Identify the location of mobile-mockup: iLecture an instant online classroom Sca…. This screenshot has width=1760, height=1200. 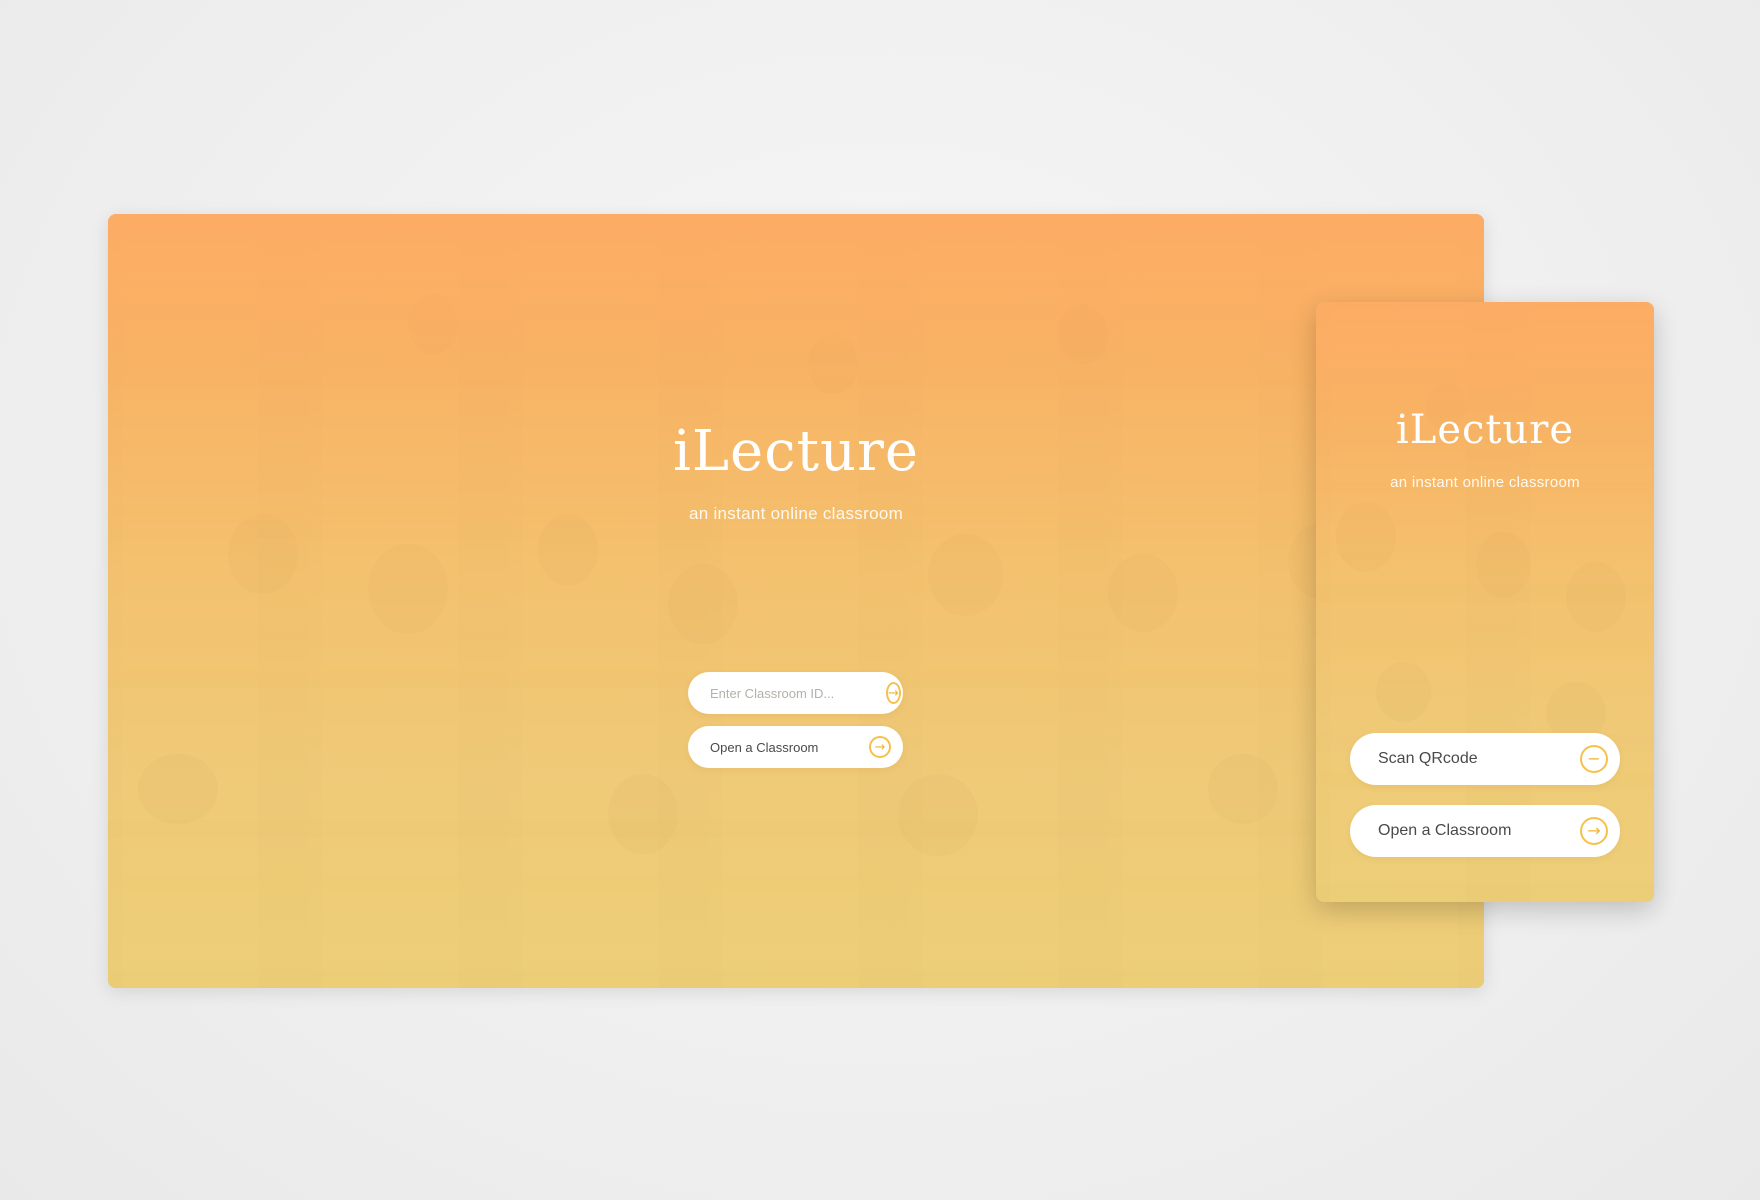
(1485, 602).